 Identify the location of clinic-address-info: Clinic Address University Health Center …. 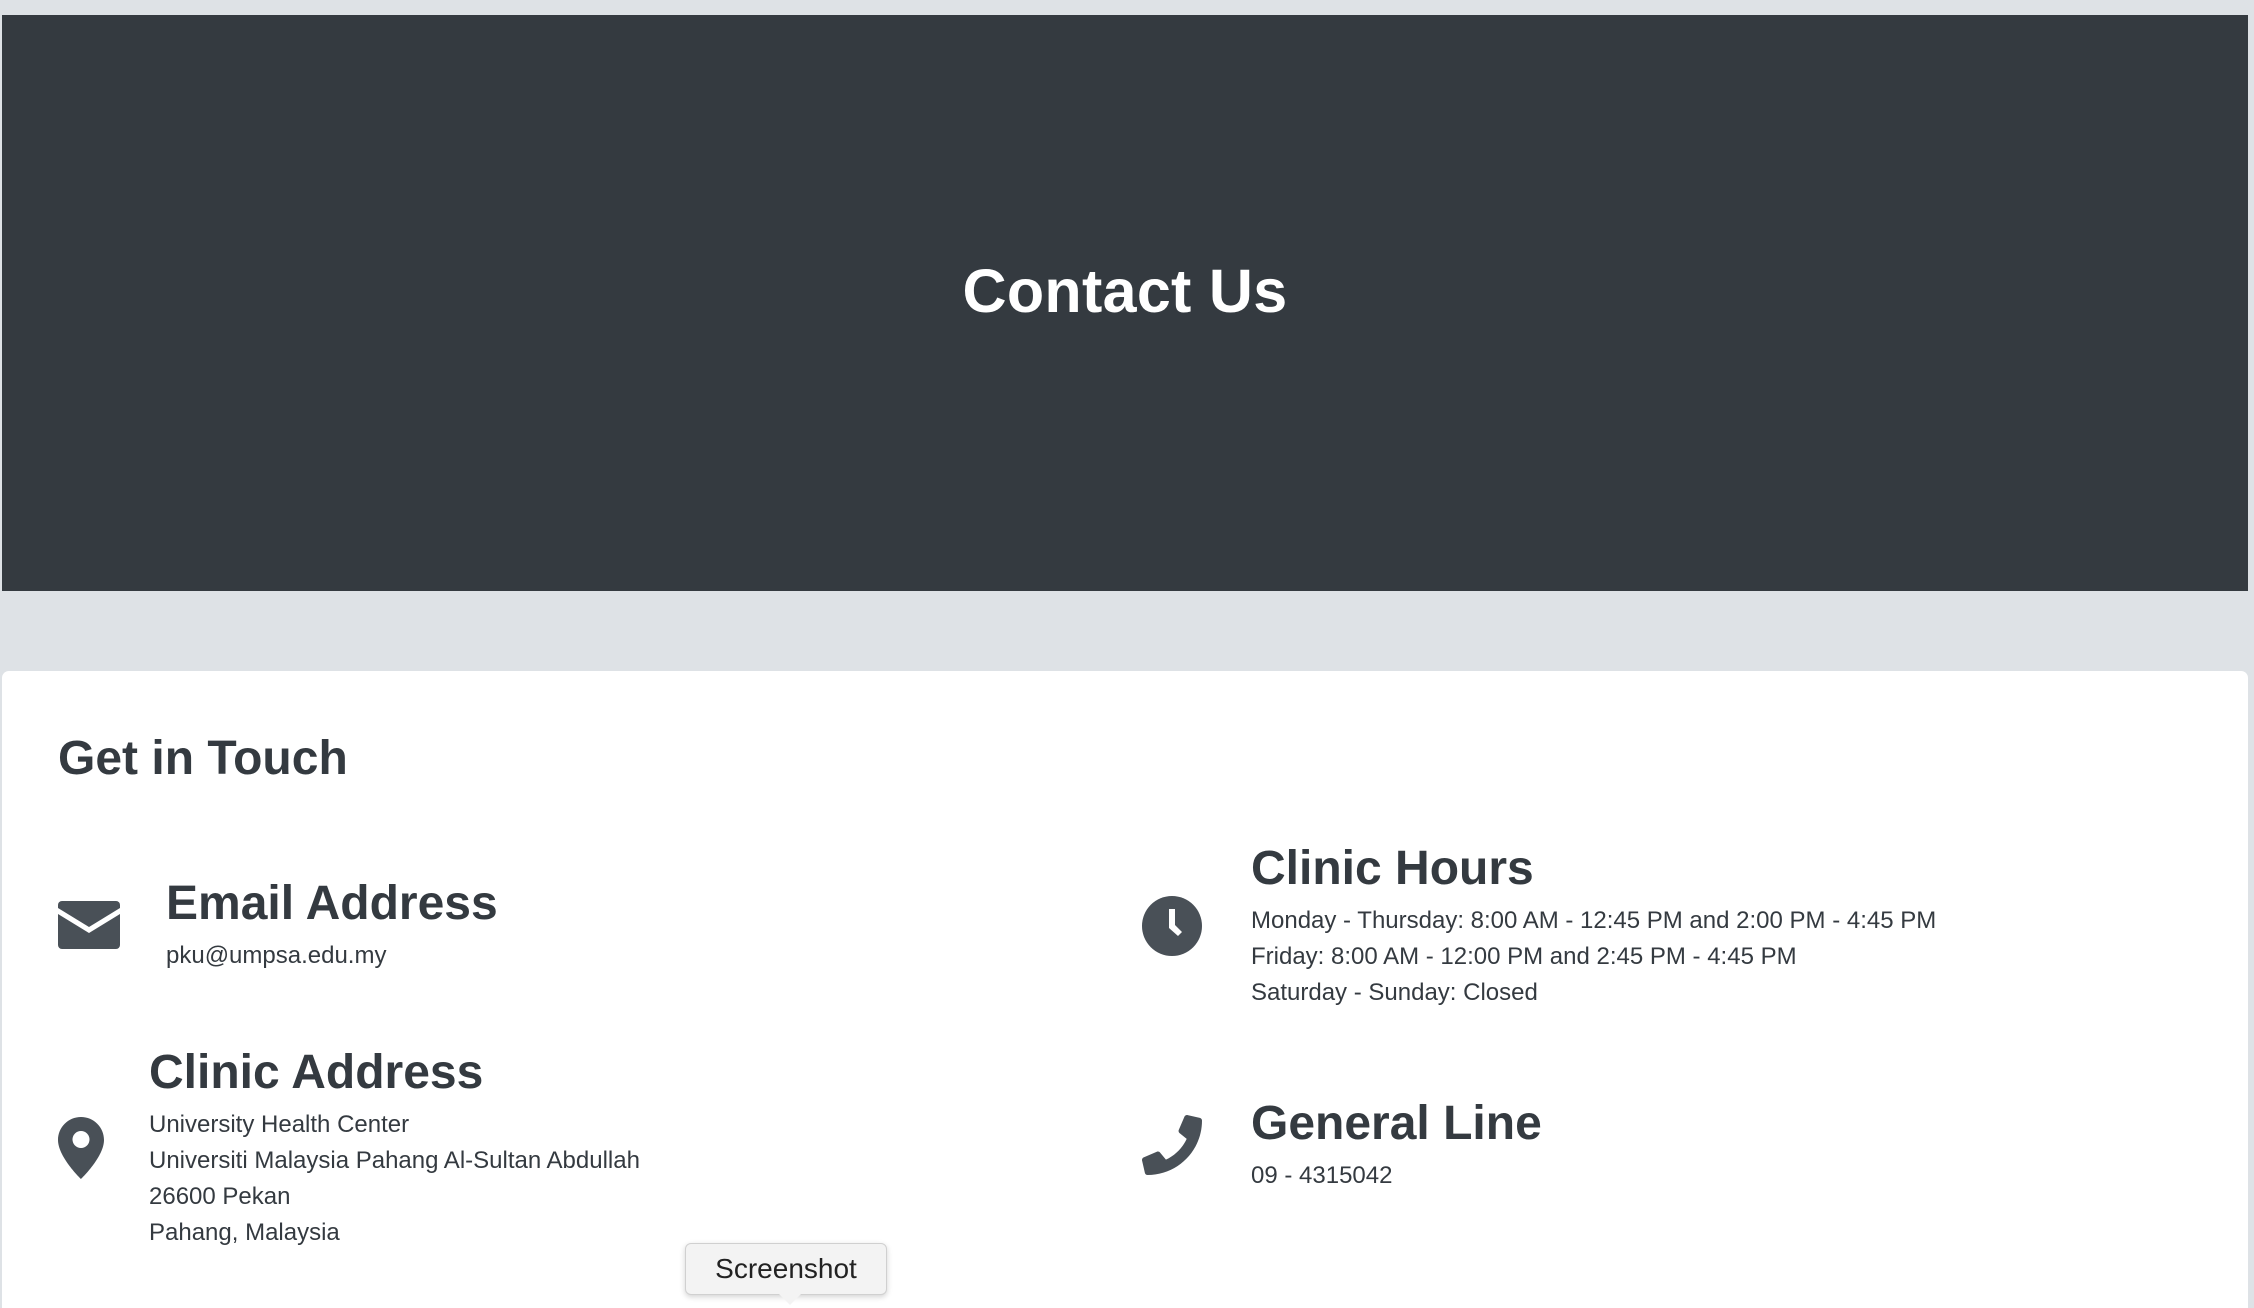
(349, 1148).